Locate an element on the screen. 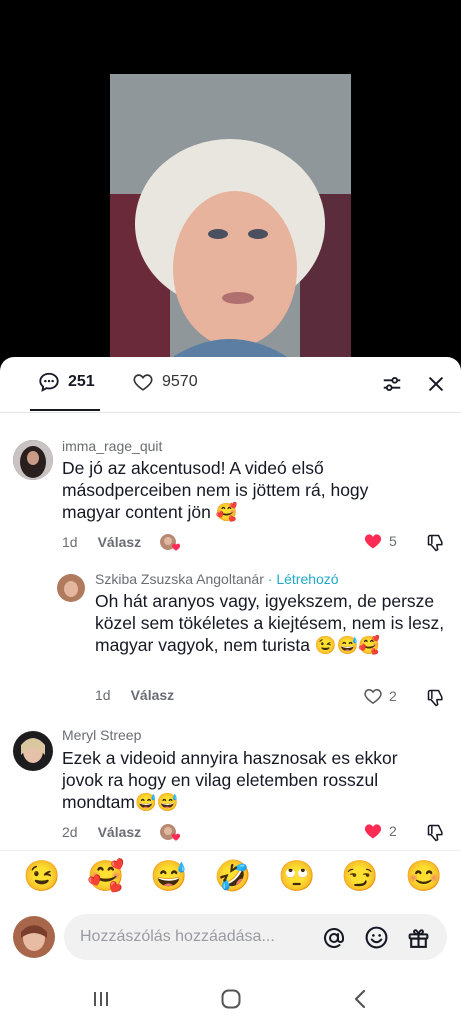 The width and height of the screenshot is (461, 1024). comment-like-button: 5 is located at coordinates (380, 541).